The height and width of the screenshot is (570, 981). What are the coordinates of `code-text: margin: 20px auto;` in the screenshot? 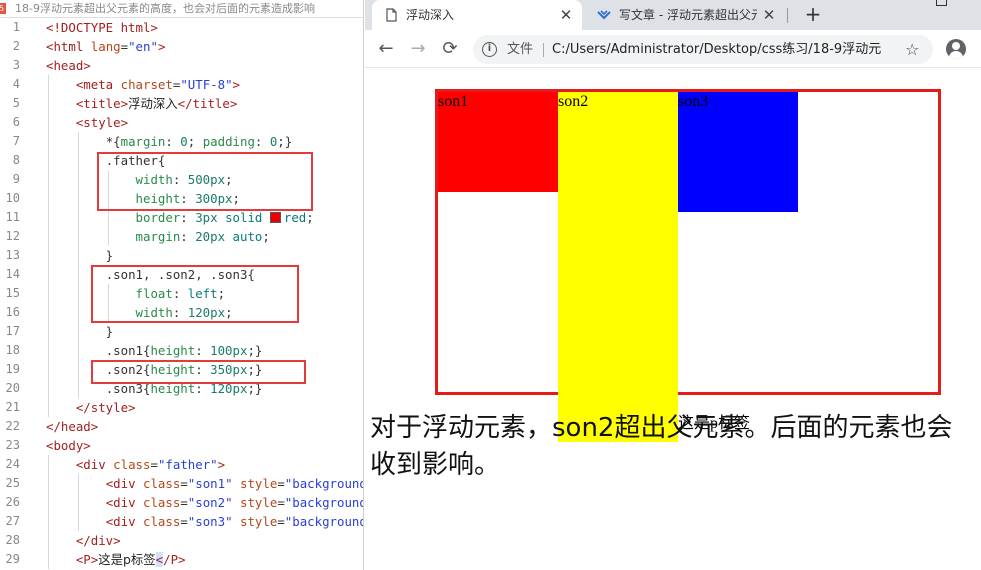 It's located at (158, 236).